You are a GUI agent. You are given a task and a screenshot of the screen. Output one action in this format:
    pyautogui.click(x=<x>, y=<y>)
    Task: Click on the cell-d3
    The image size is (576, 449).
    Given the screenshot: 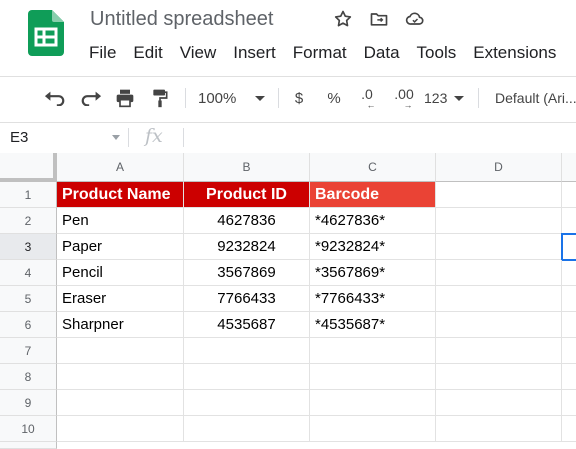 What is the action you would take?
    pyautogui.click(x=499, y=247)
    